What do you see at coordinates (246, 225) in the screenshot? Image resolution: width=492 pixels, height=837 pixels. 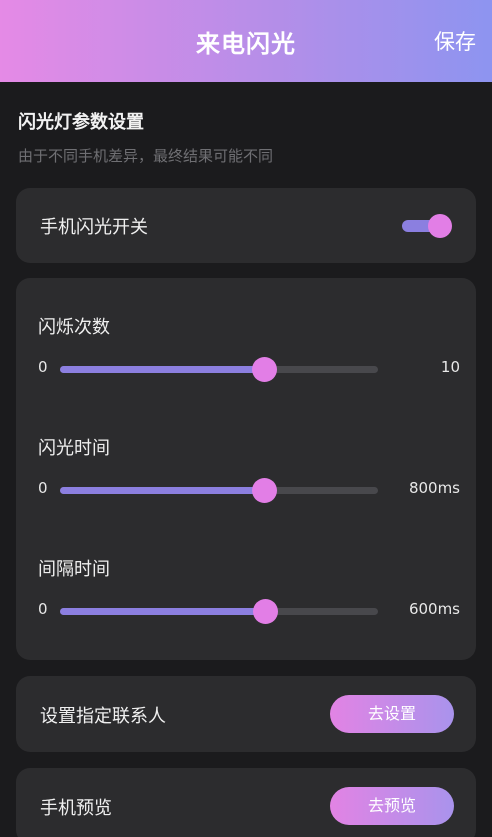 I see `flash-switch-card: 手机闪光开关` at bounding box center [246, 225].